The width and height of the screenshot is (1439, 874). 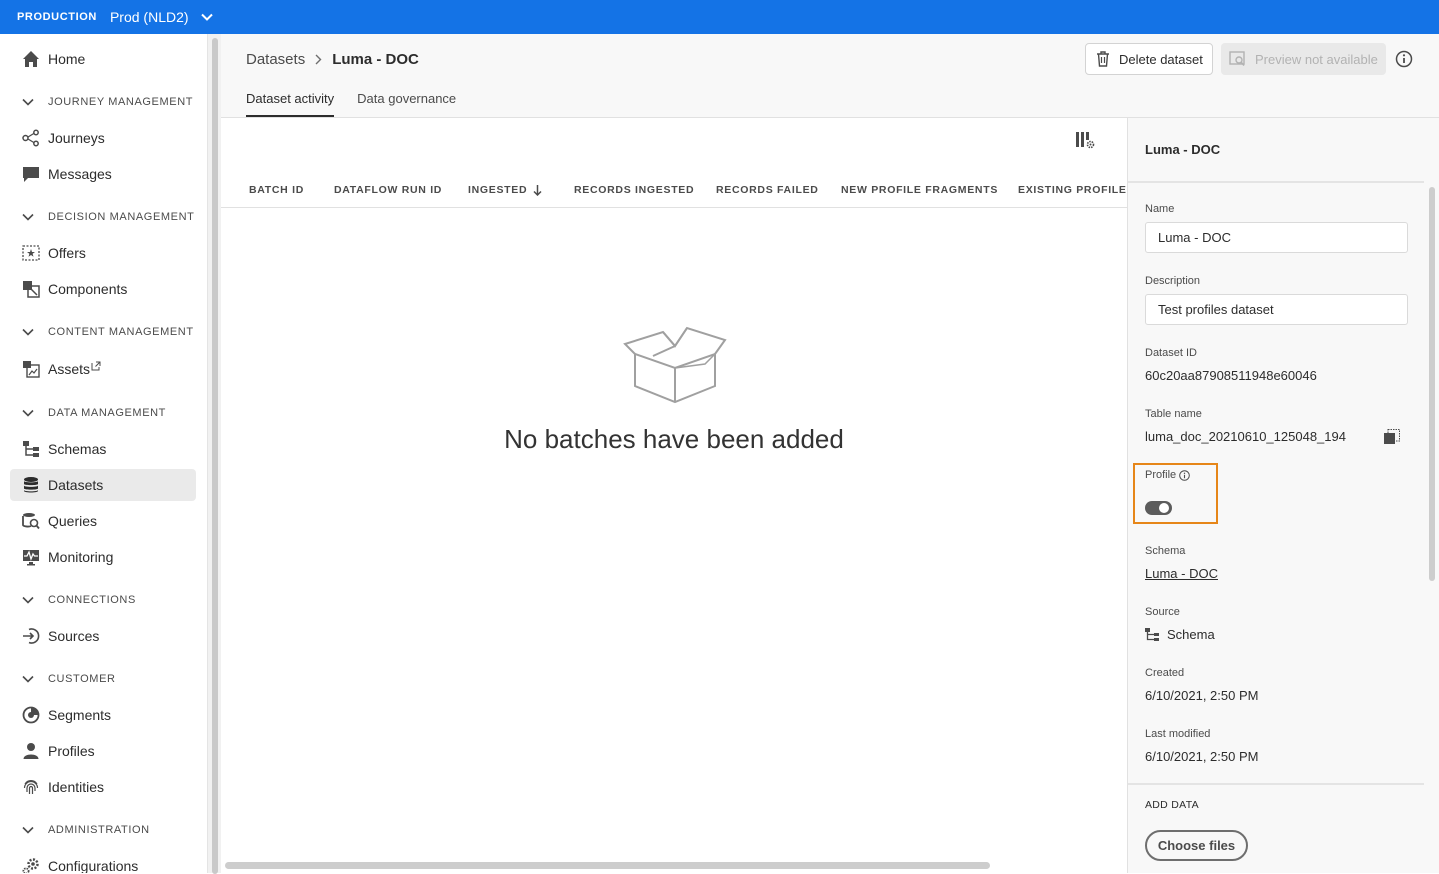 I want to click on section-customer: CUSTOMER, so click(x=69, y=679).